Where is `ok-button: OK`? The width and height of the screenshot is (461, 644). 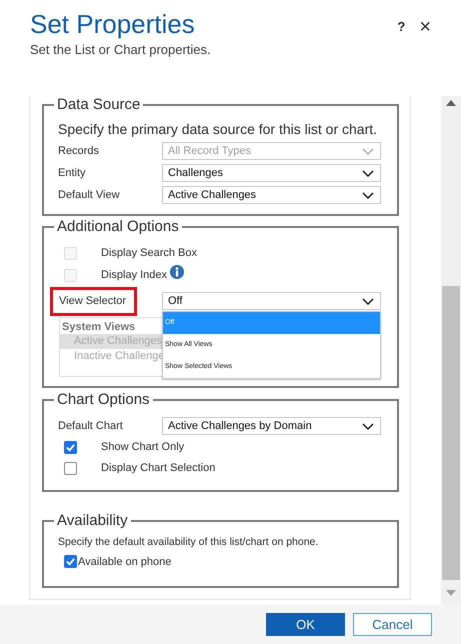
ok-button: OK is located at coordinates (305, 624).